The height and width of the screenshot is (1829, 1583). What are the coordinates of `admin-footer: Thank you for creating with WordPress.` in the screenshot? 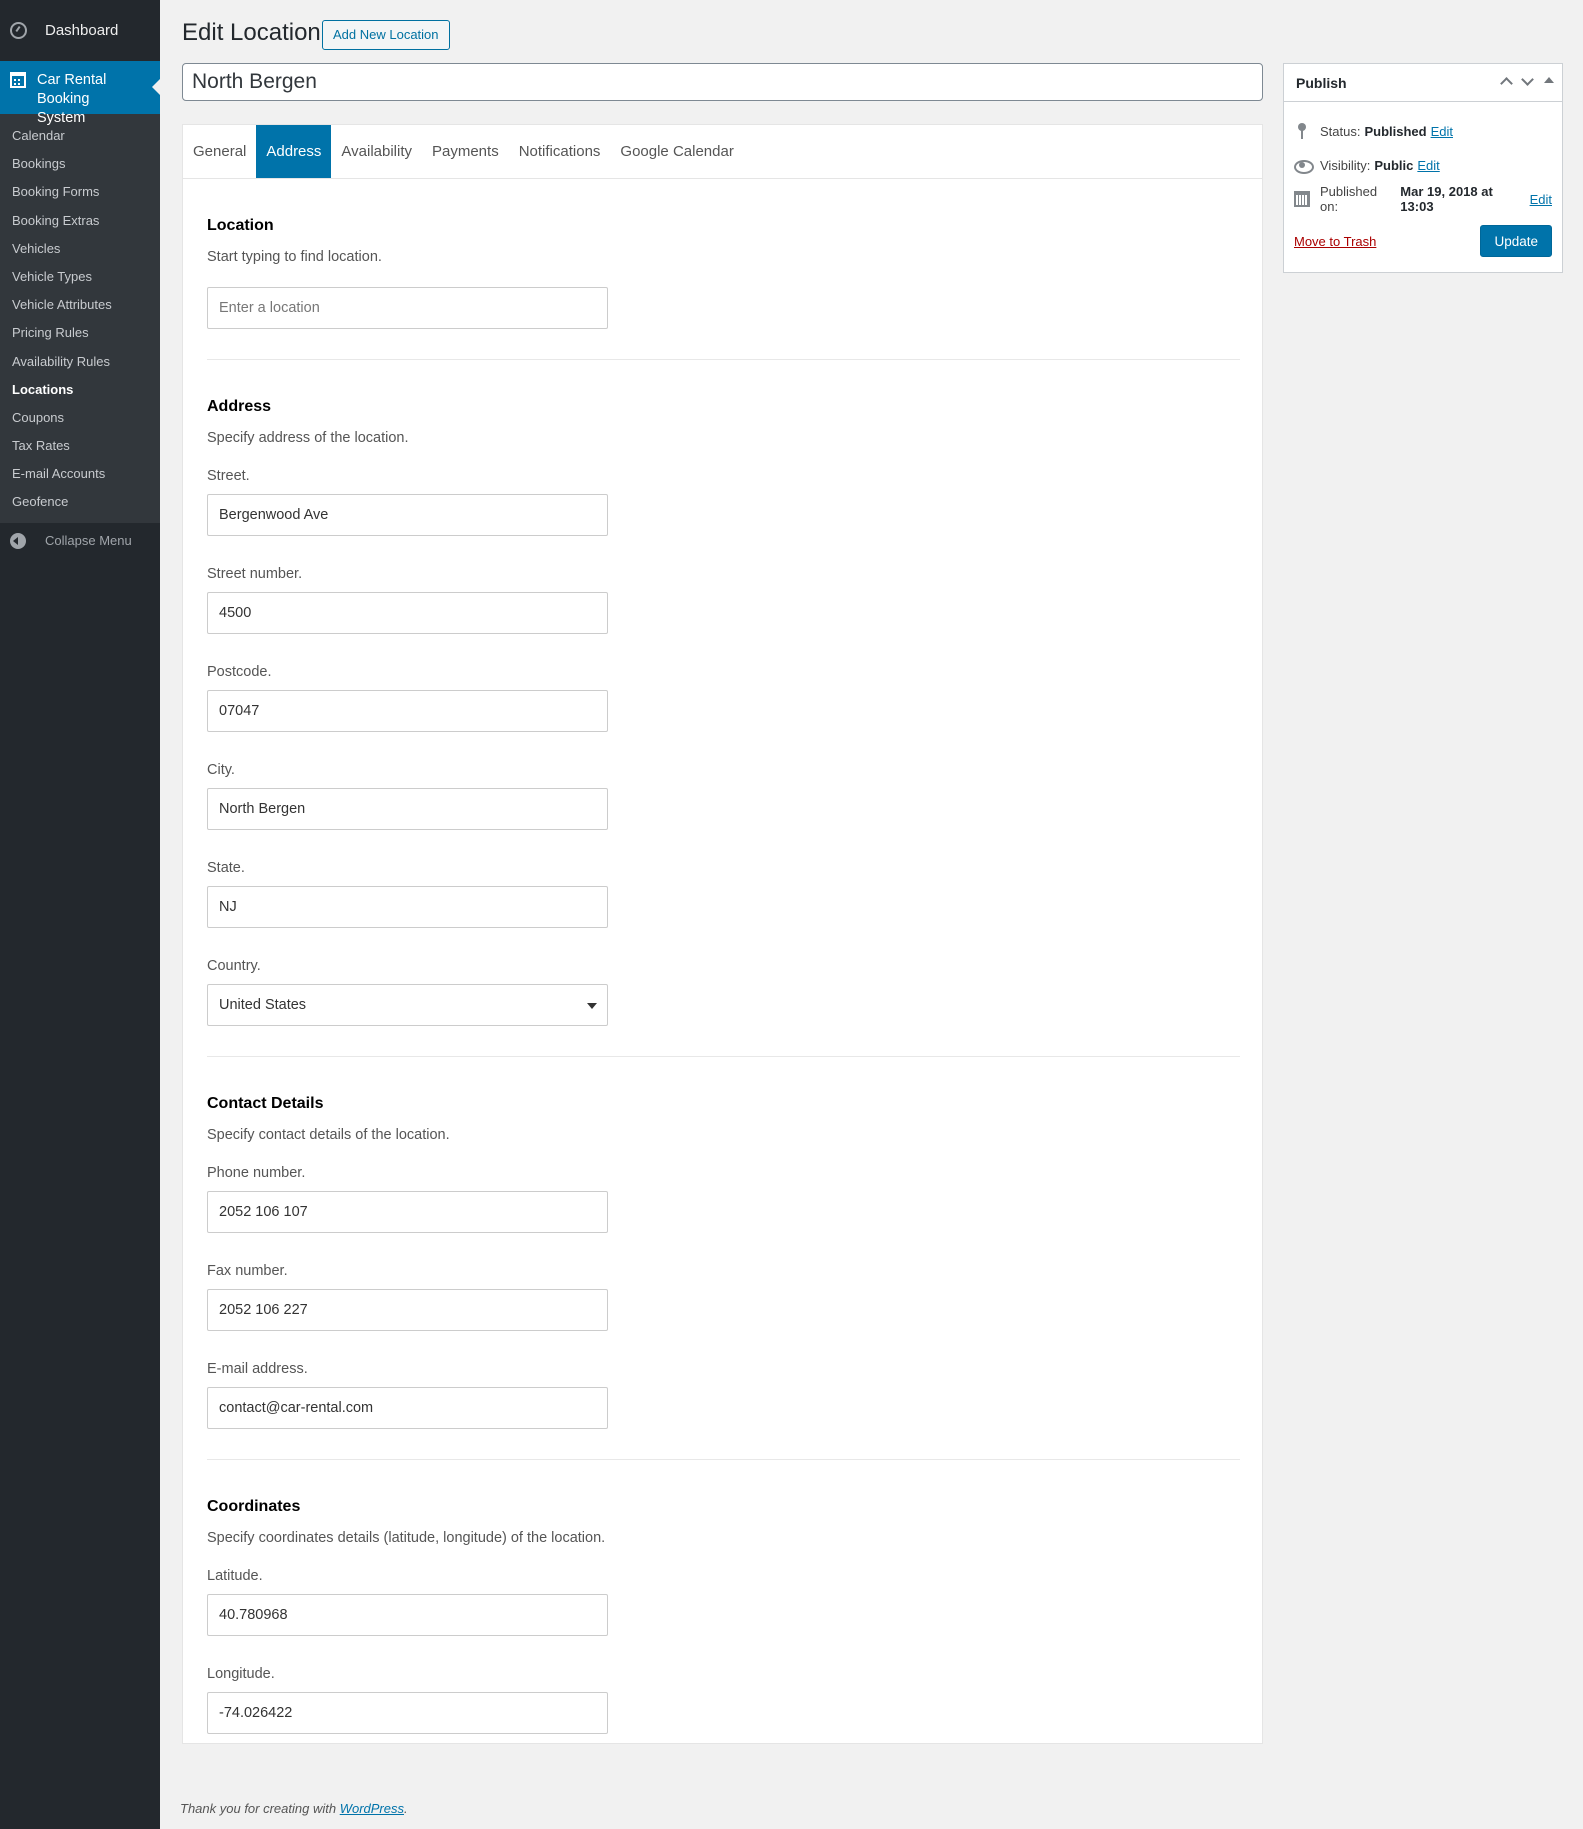 It's located at (294, 1808).